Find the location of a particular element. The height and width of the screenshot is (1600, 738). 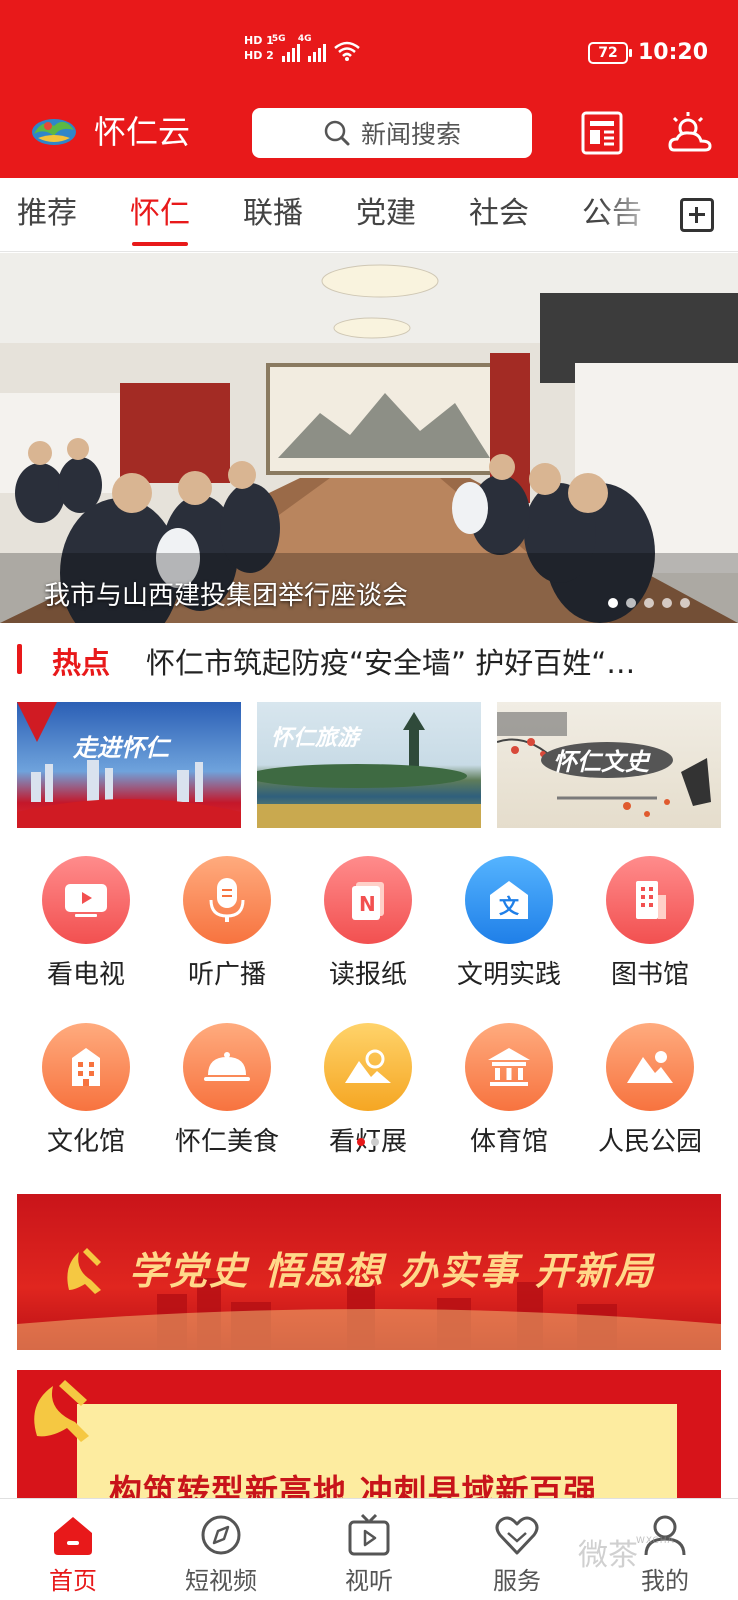

weather-icon is located at coordinates (690, 133).